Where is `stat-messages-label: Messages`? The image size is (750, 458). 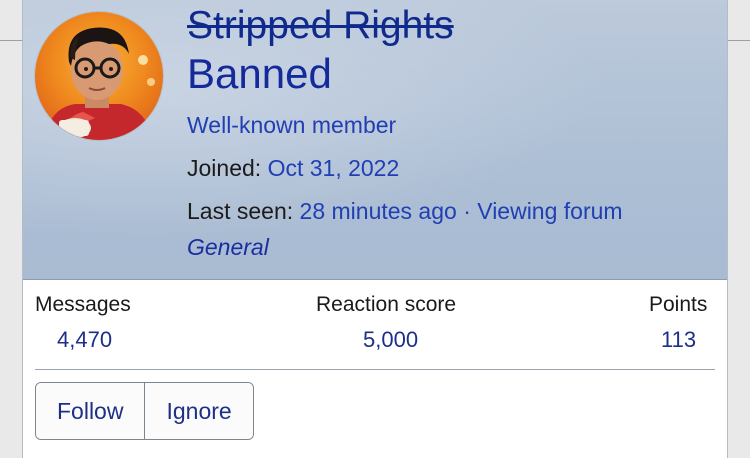 stat-messages-label: Messages is located at coordinates (83, 304).